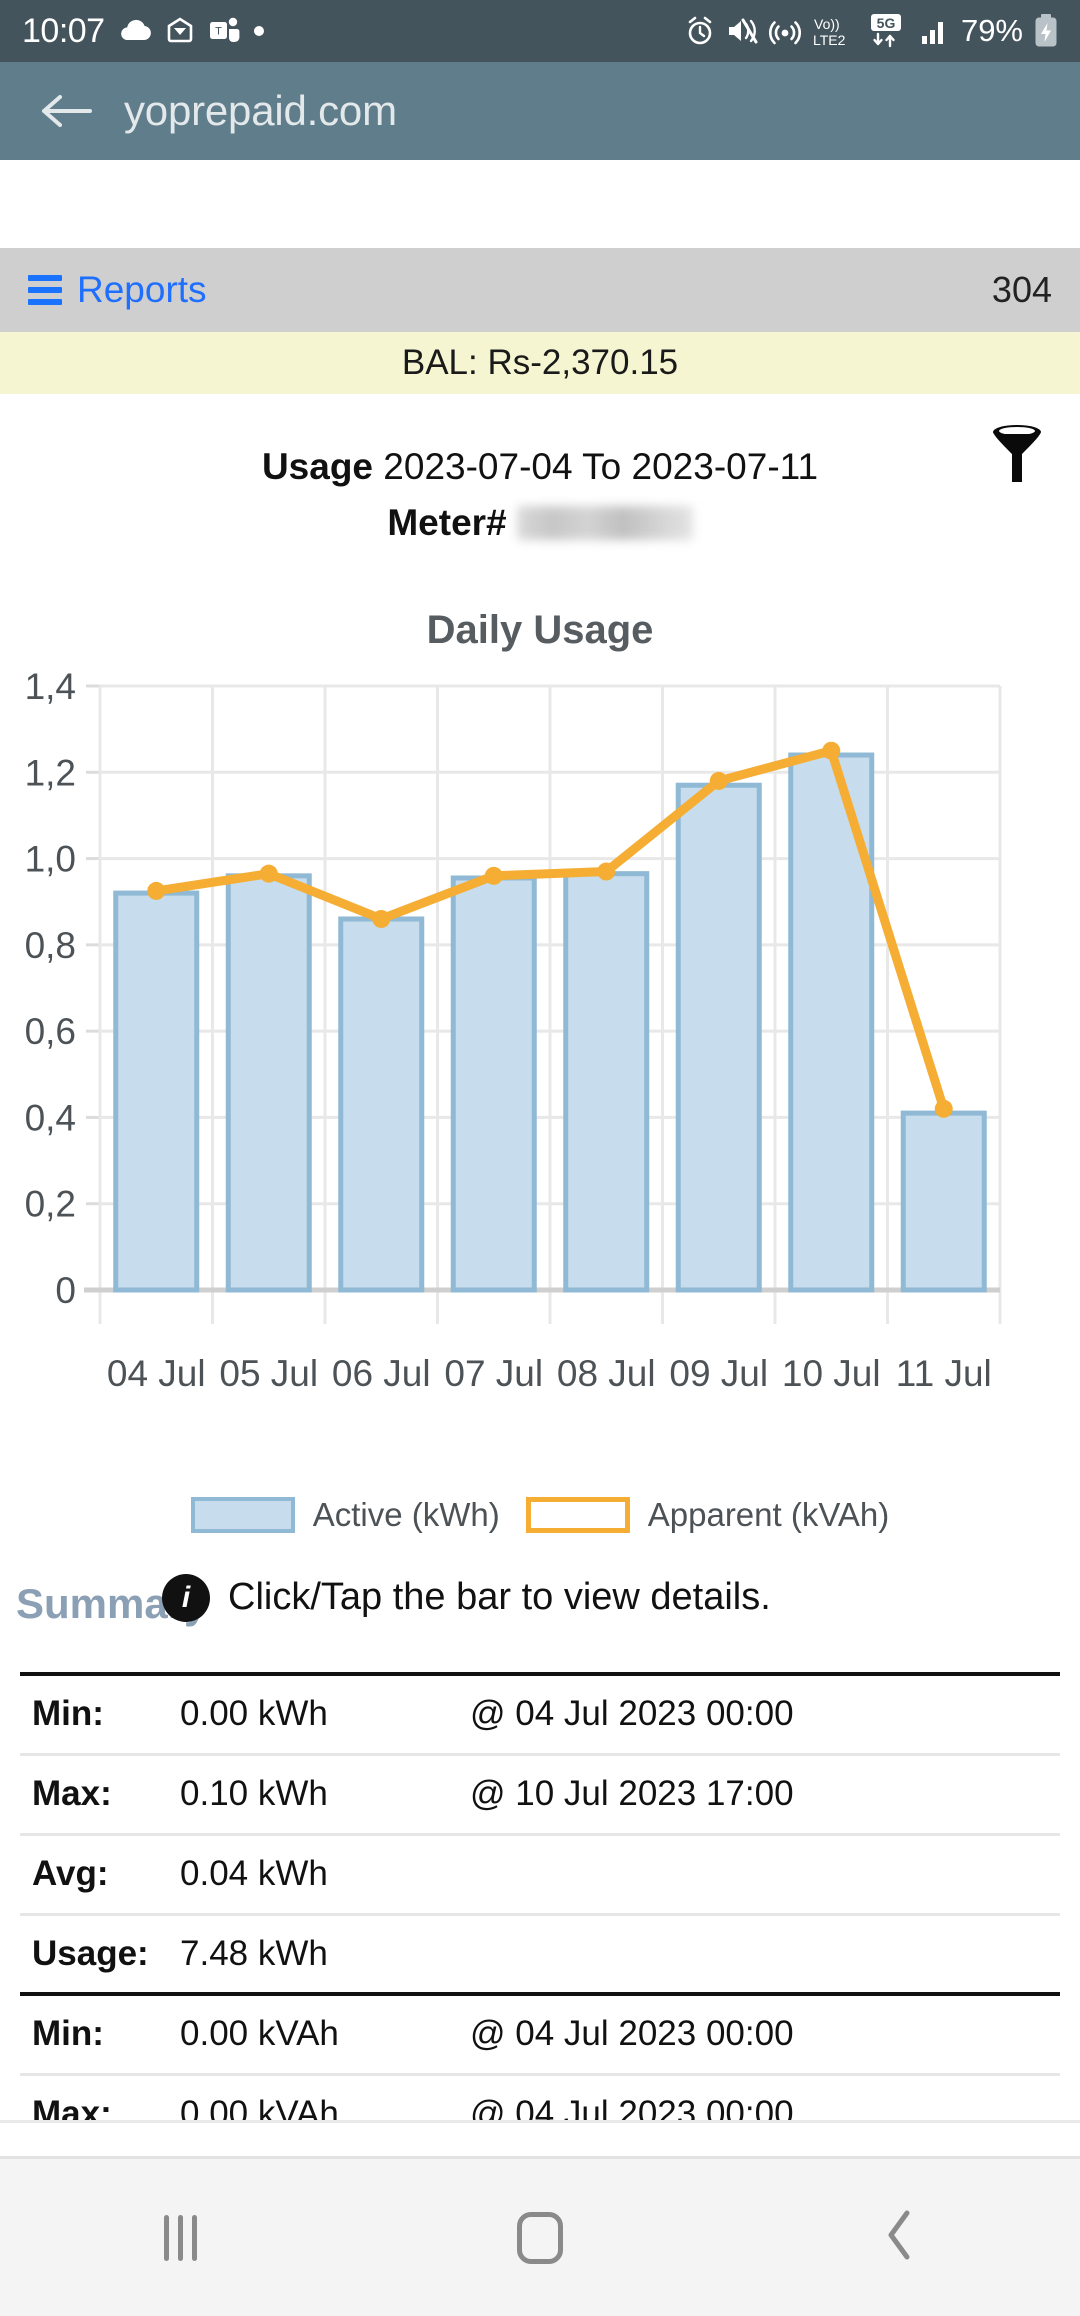 The image size is (1080, 2316). What do you see at coordinates (45, 290) in the screenshot?
I see `hamburger-menu-icon` at bounding box center [45, 290].